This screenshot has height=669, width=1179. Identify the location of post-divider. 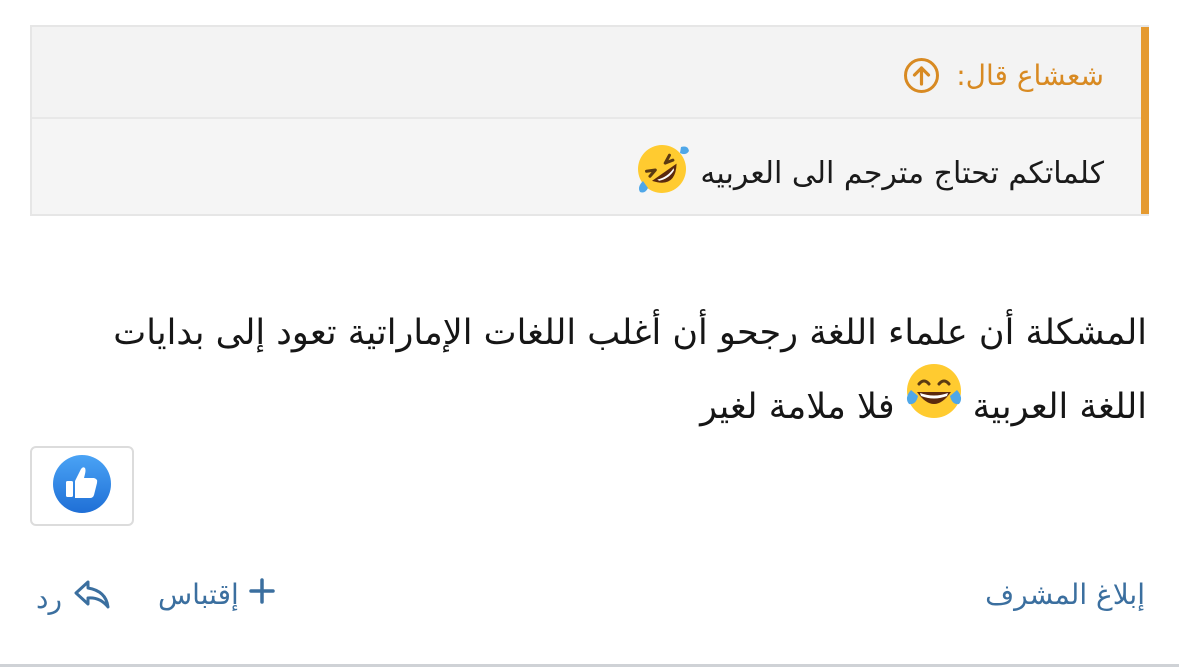
(589, 665).